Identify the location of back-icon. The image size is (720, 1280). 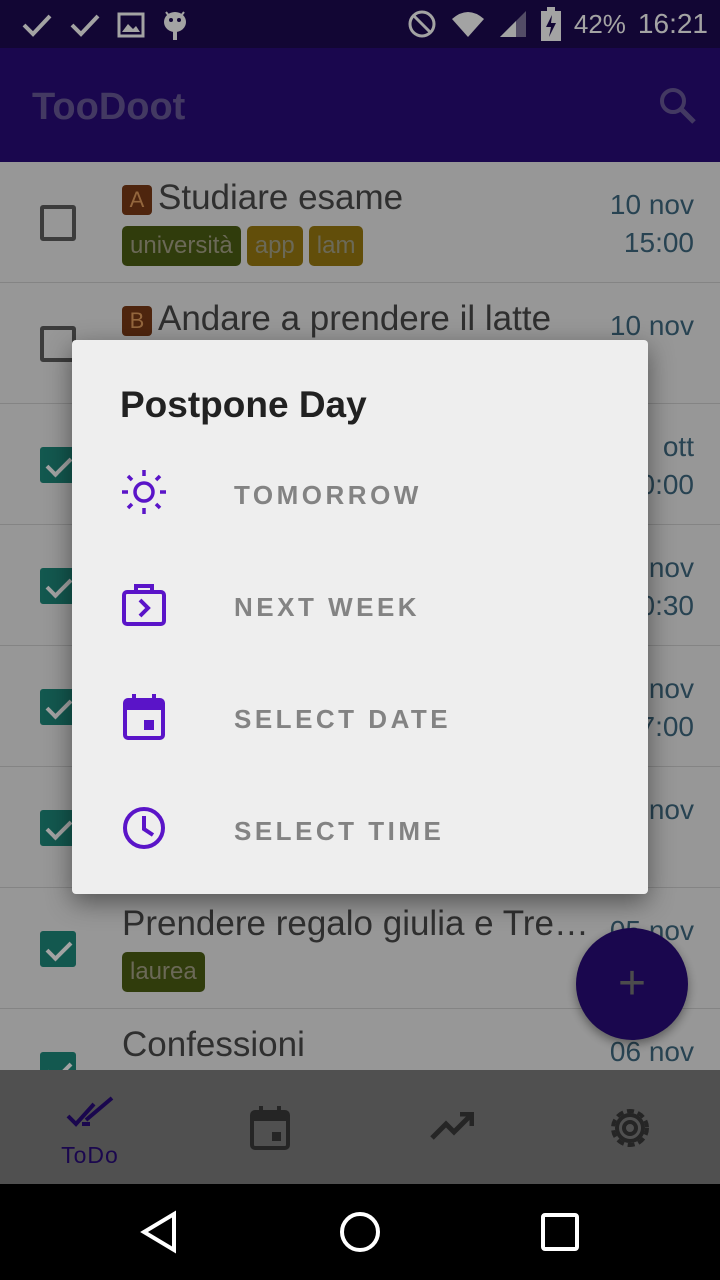
(160, 1232).